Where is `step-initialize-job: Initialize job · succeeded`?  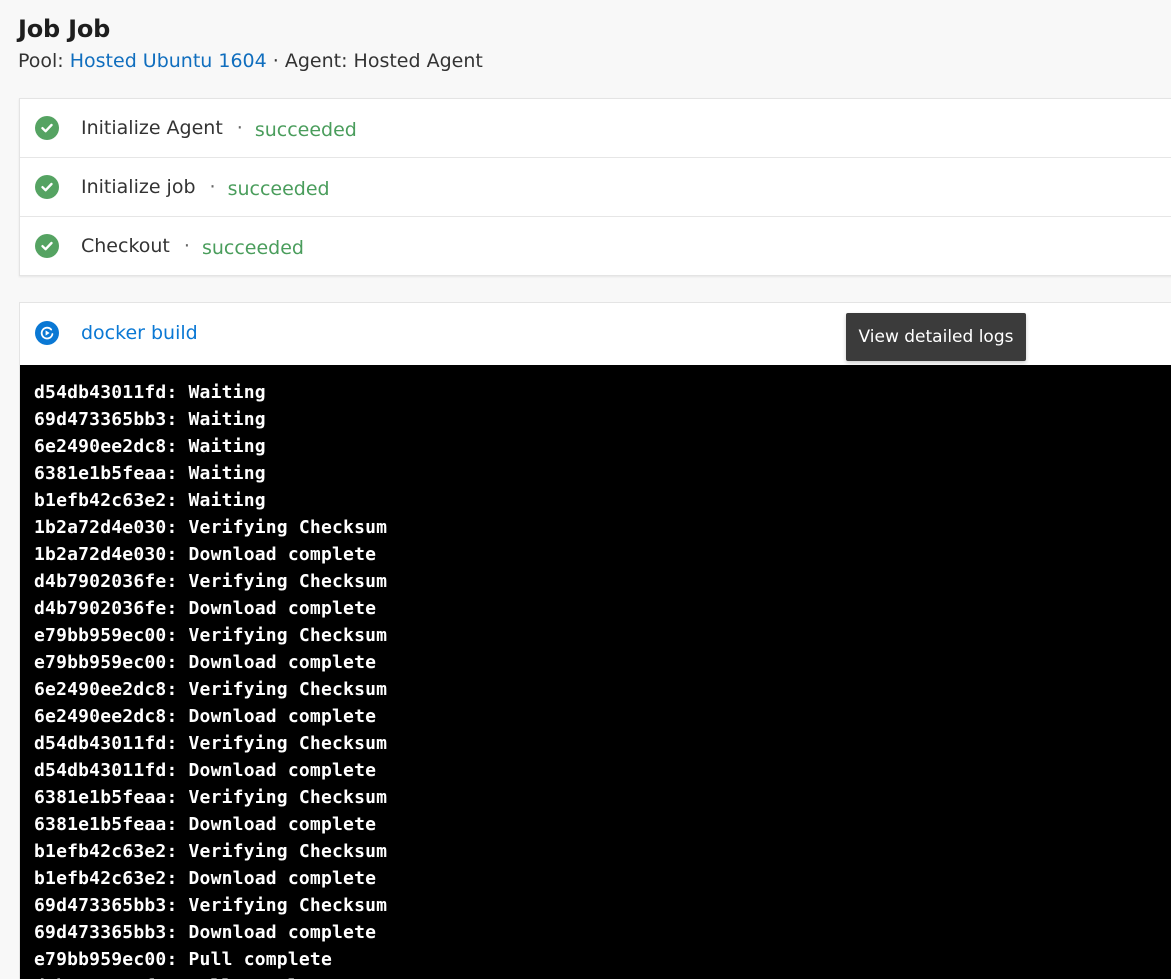
step-initialize-job: Initialize job · succeeded is located at coordinates (595, 187).